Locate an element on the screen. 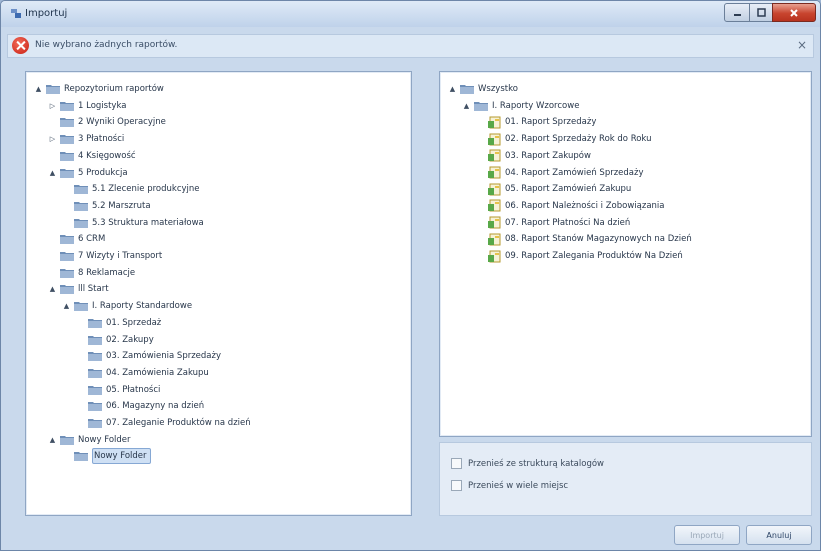 The height and width of the screenshot is (551, 821). tree-node-label: Repozytorium raportów is located at coordinates (114, 89).